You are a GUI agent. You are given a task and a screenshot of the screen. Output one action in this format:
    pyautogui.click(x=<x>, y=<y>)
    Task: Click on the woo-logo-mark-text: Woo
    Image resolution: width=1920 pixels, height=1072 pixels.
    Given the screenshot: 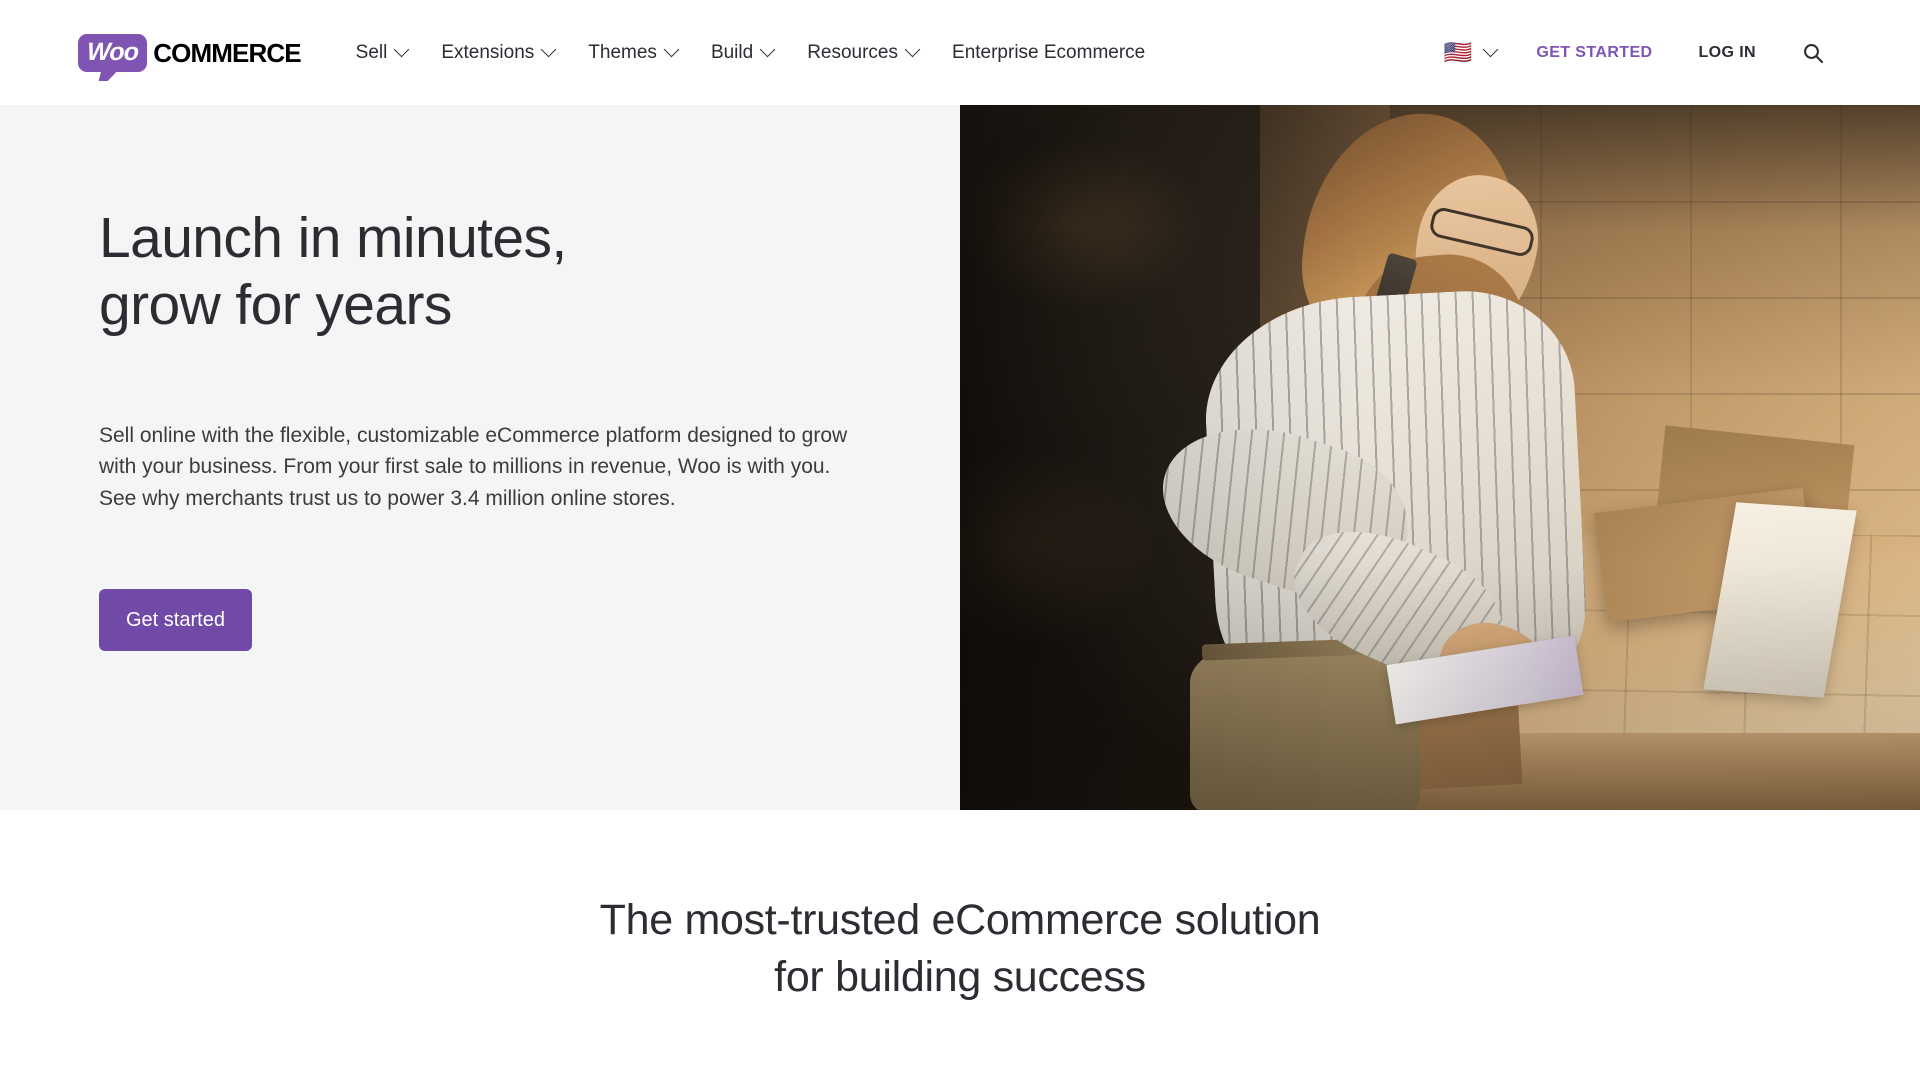 What is the action you would take?
    pyautogui.click(x=112, y=52)
    